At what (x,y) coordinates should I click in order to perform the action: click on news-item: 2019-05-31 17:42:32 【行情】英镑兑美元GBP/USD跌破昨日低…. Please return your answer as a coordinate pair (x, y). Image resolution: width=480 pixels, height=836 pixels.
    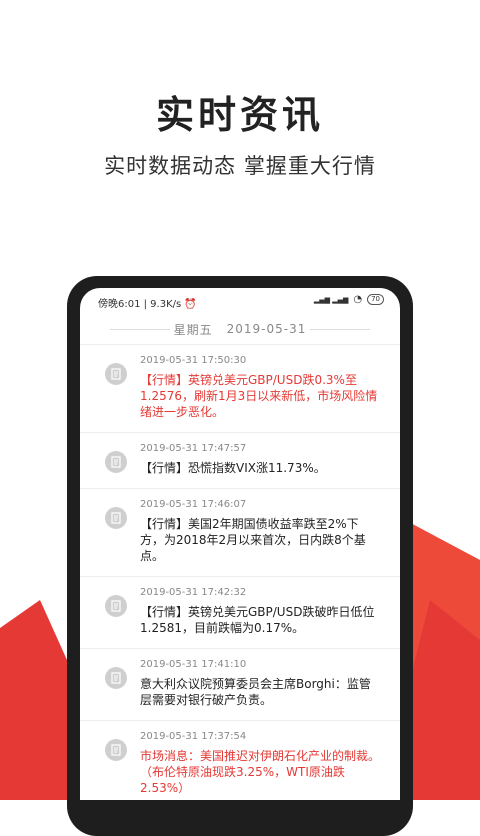
    Looking at the image, I should click on (240, 612).